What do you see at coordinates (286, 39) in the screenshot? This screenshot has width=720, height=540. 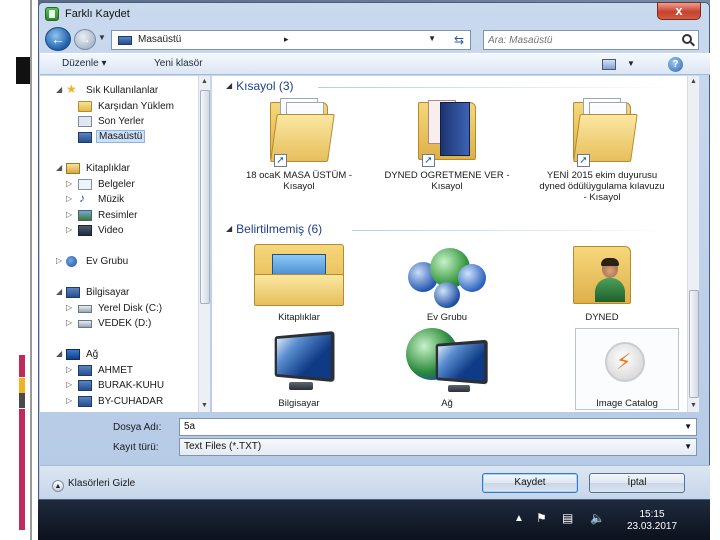 I see `breadcrumb-chevron-icon: ▸` at bounding box center [286, 39].